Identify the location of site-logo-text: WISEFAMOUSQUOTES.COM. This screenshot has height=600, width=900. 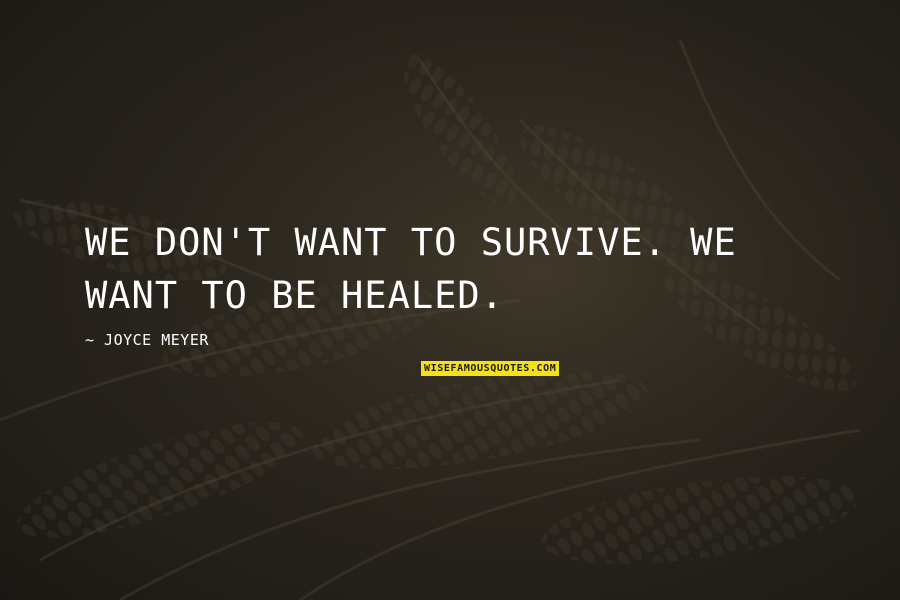
(490, 368).